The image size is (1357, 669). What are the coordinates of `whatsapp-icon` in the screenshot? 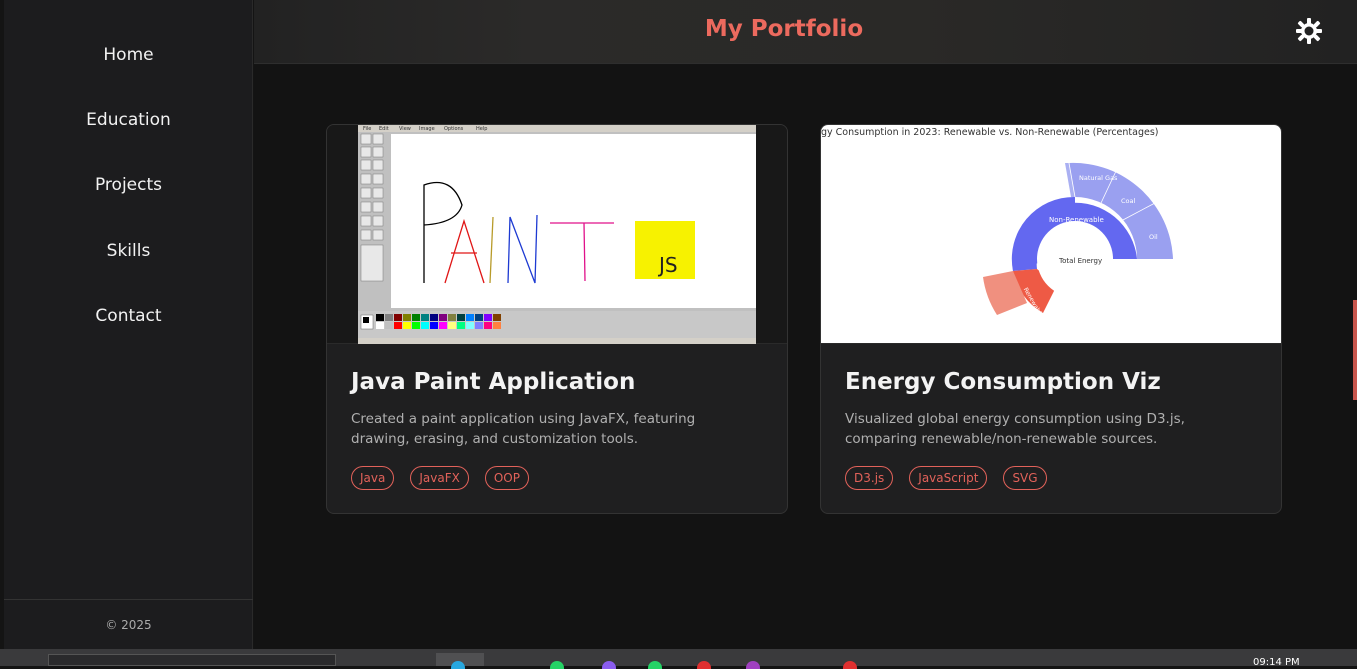 It's located at (557, 665).